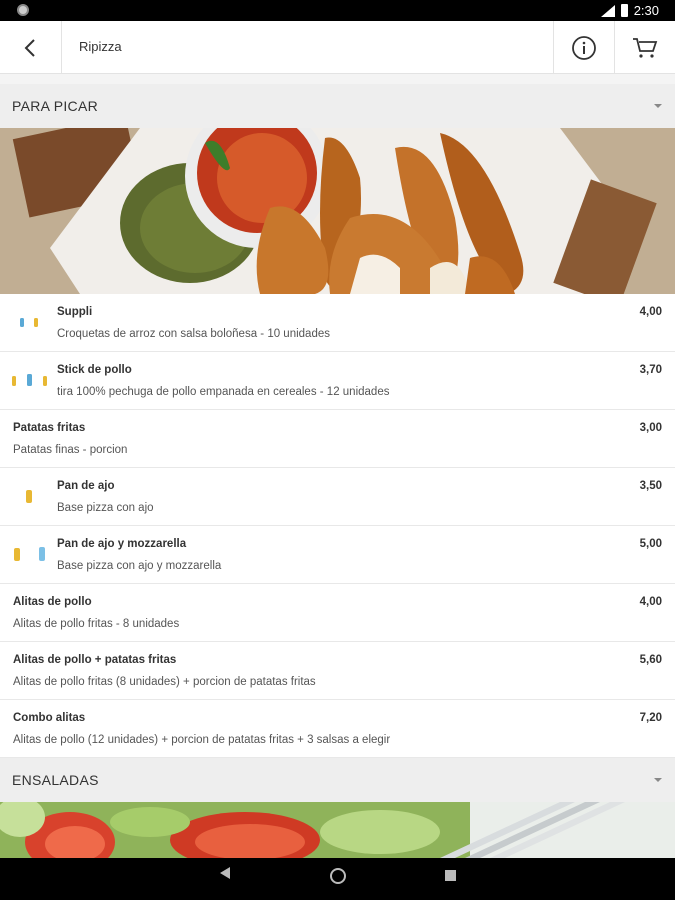  What do you see at coordinates (337, 780) in the screenshot?
I see `section-header-ensaladas: ENSALADAS` at bounding box center [337, 780].